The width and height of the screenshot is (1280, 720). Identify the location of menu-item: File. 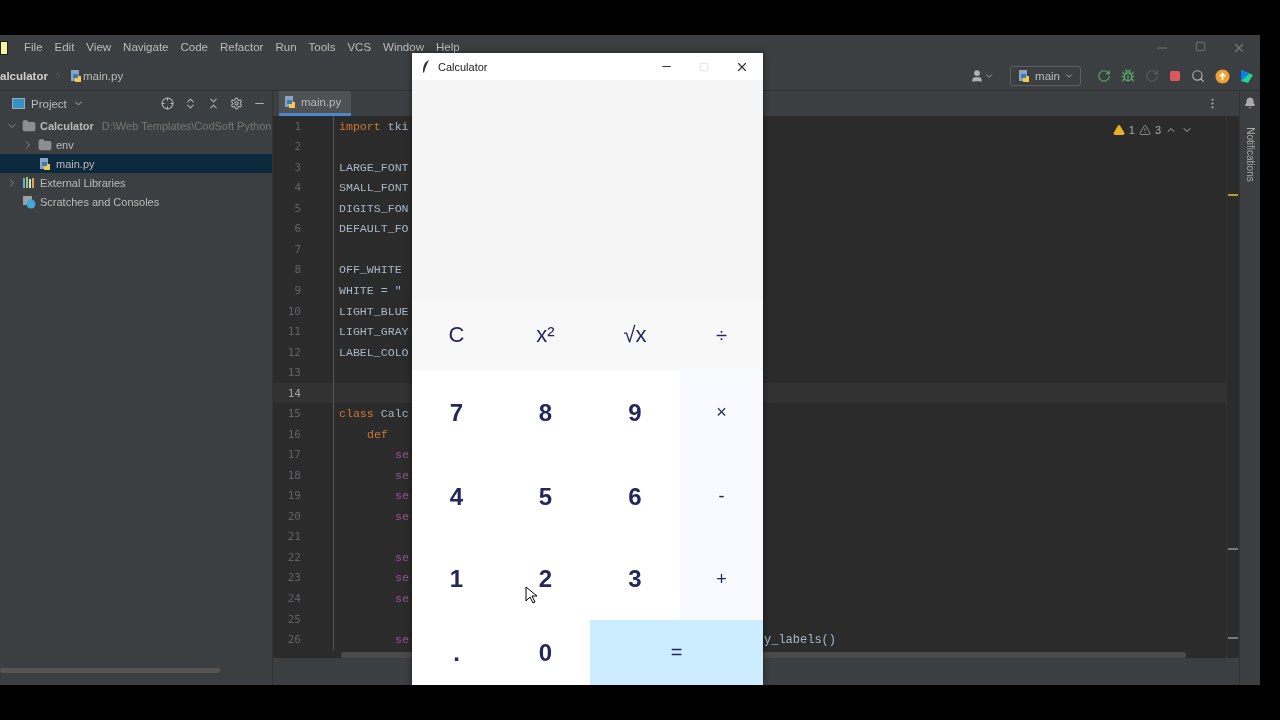
(33, 47).